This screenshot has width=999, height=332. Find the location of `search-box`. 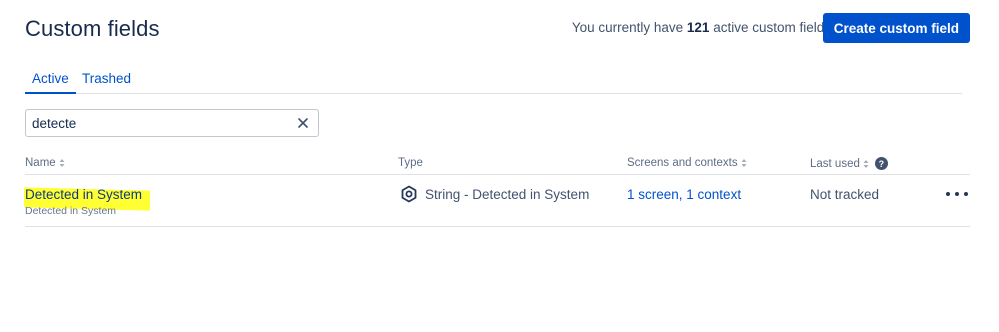

search-box is located at coordinates (172, 123).